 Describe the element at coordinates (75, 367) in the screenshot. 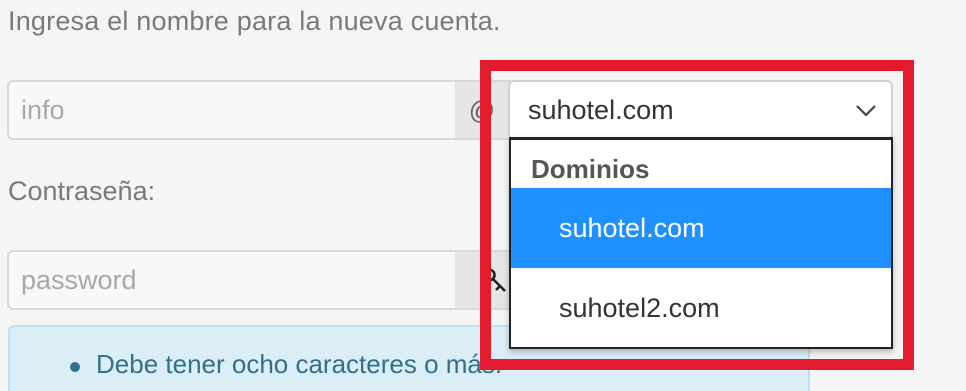

I see `bullet-icon` at that location.